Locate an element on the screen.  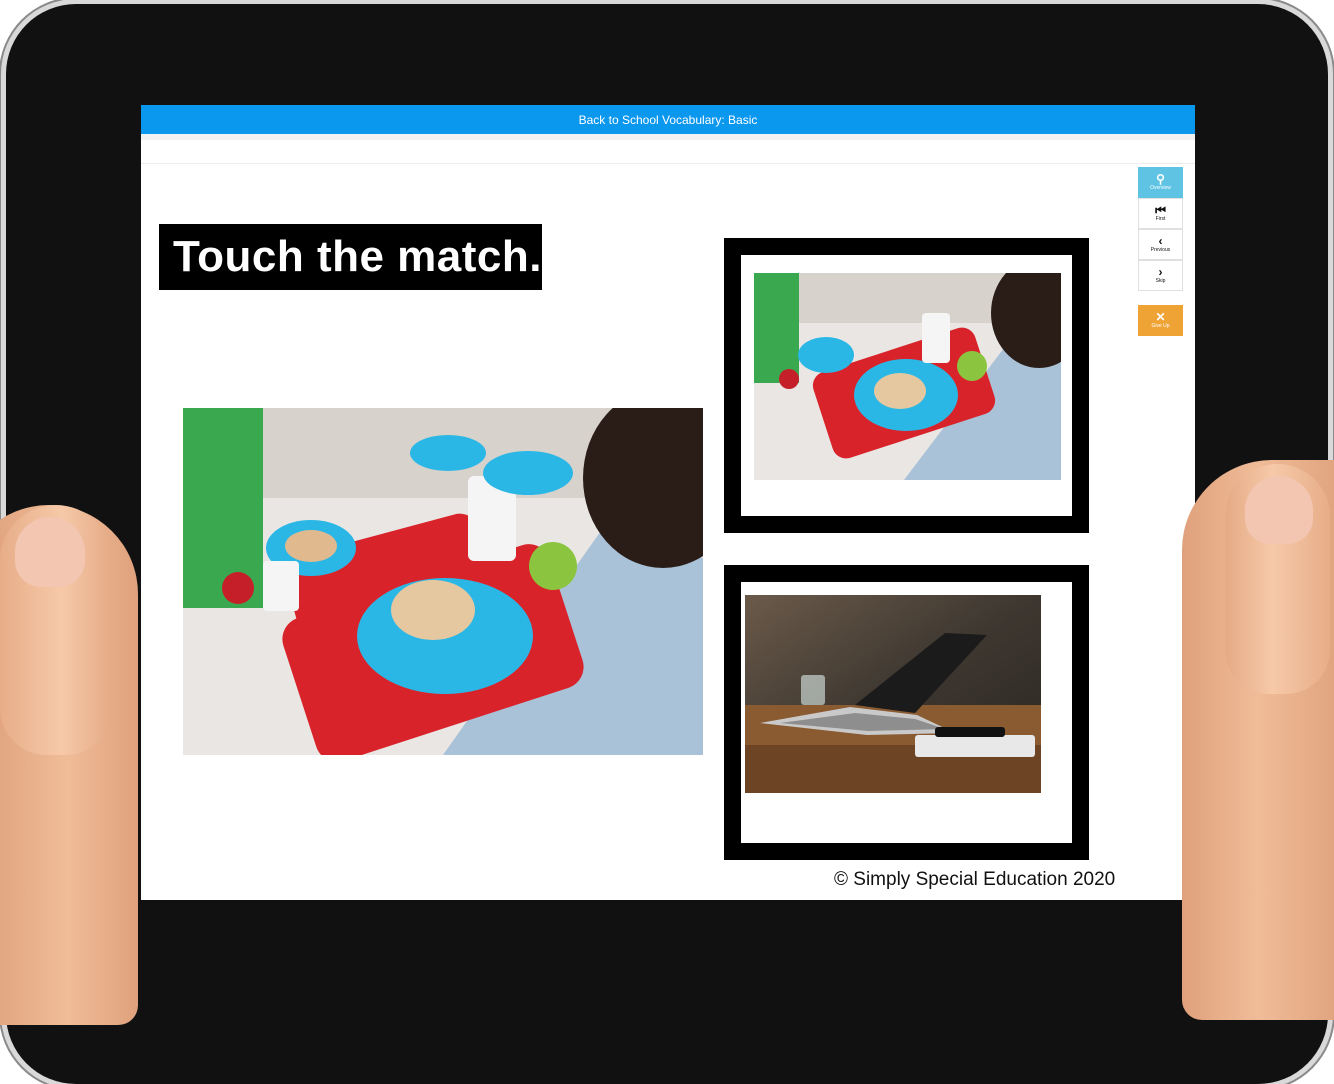
give-up-button: ✕ Give Up is located at coordinates (1160, 320).